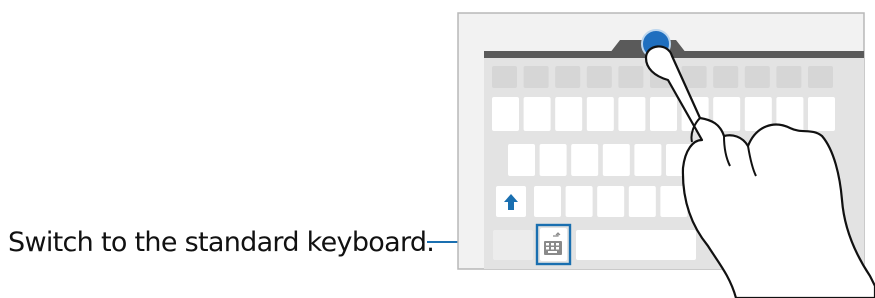 This screenshot has width=875, height=298. What do you see at coordinates (636, 245) in the screenshot?
I see `space-key` at bounding box center [636, 245].